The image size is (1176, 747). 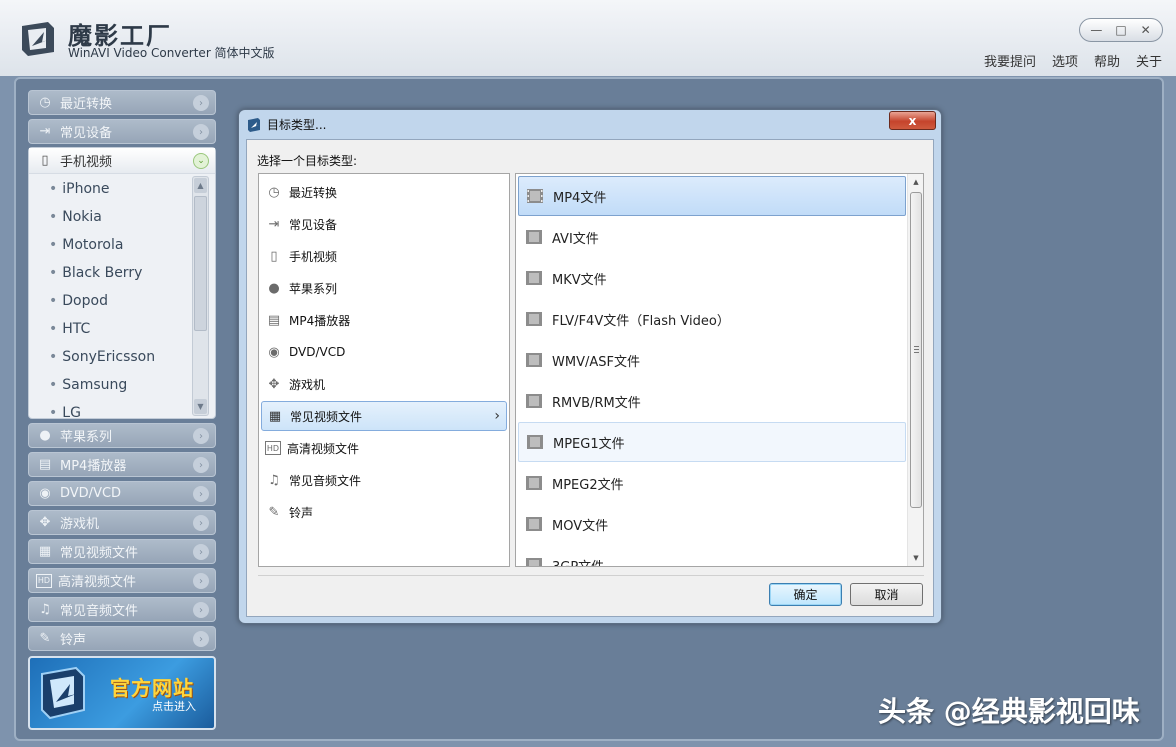 I want to click on category-item-dvd: ◉ DVD/VCD, so click(x=384, y=352).